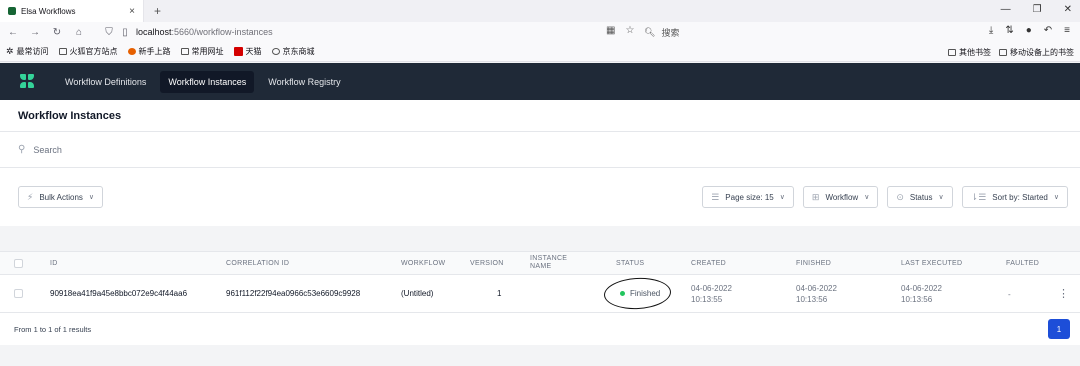 The image size is (1080, 366). Describe the element at coordinates (202, 51) in the screenshot. I see `bookmark-common-sites: 常用网址` at that location.